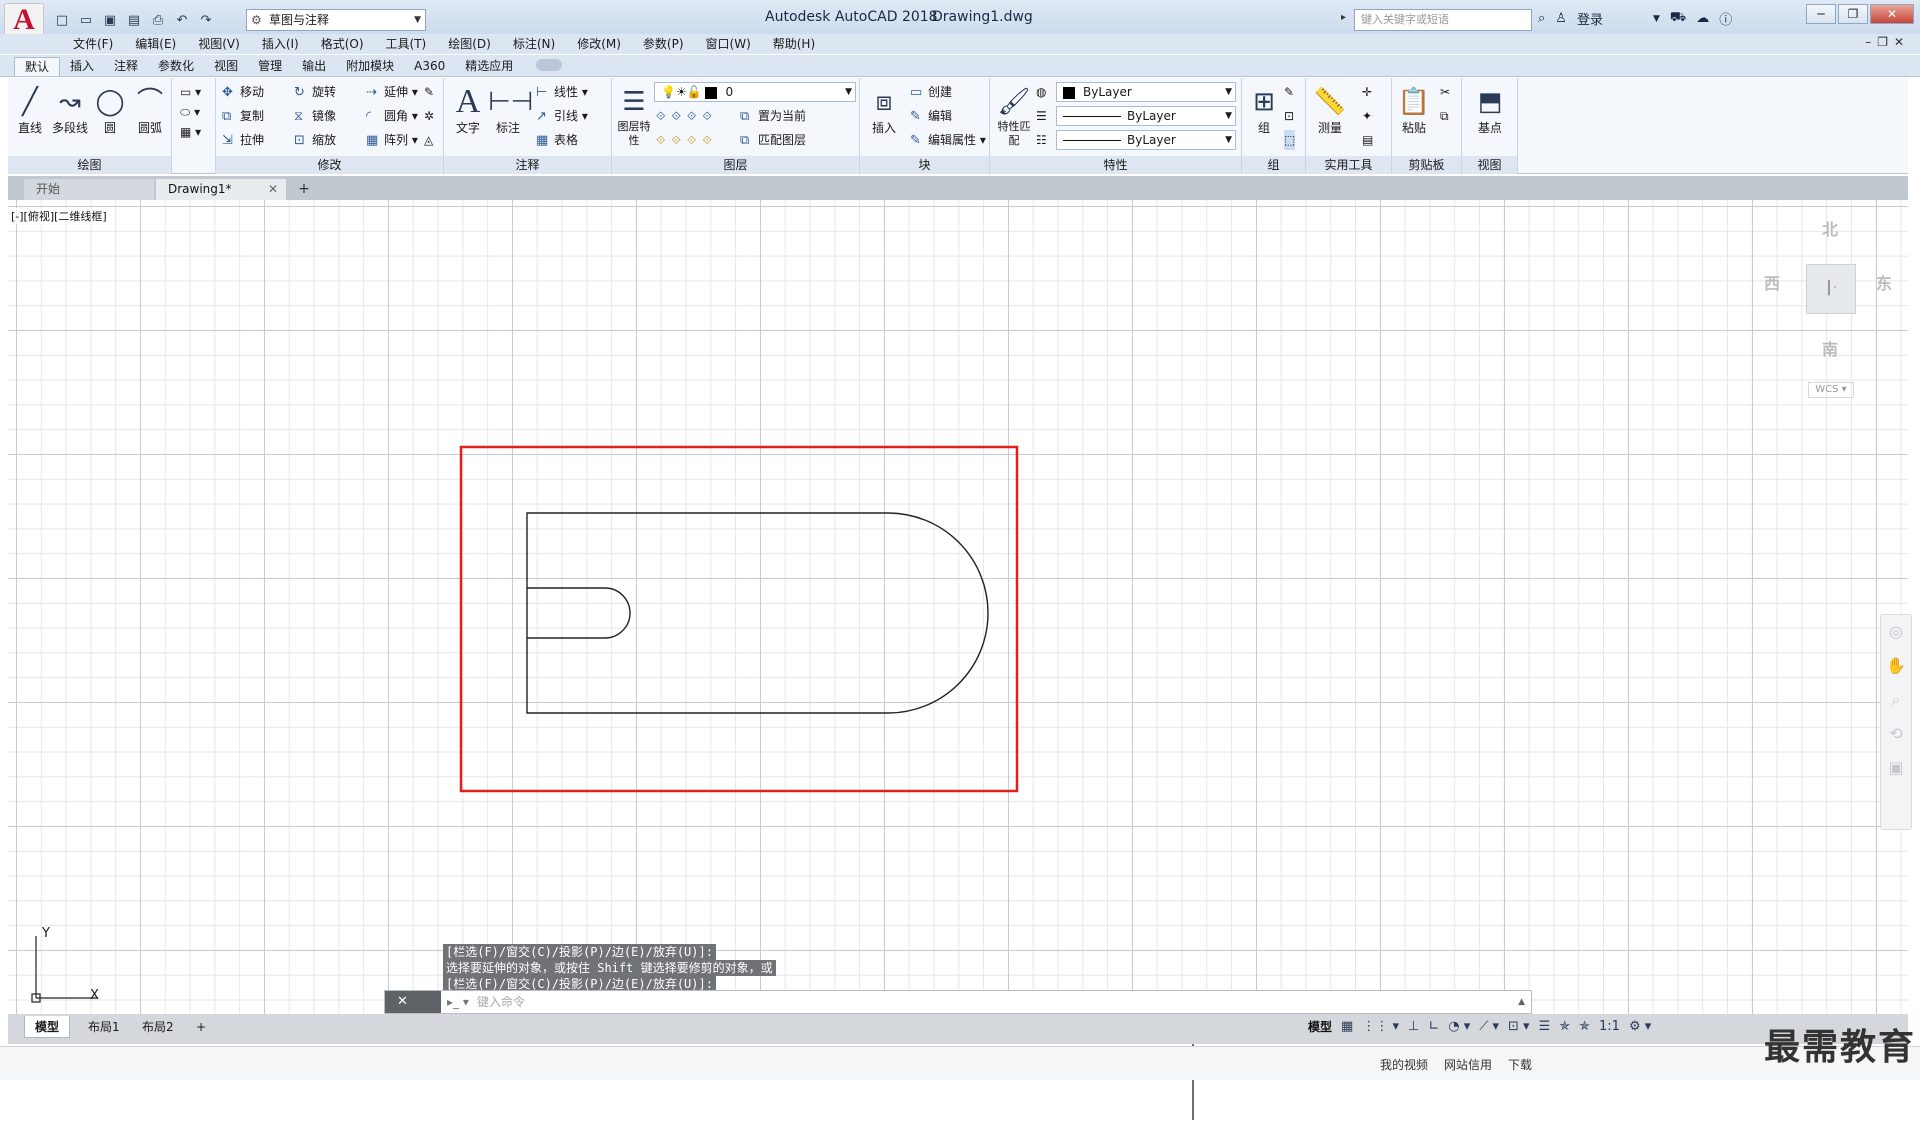 This screenshot has width=1920, height=1123. Describe the element at coordinates (1896, 700) in the screenshot. I see `zoom-icon: ⌕` at that location.